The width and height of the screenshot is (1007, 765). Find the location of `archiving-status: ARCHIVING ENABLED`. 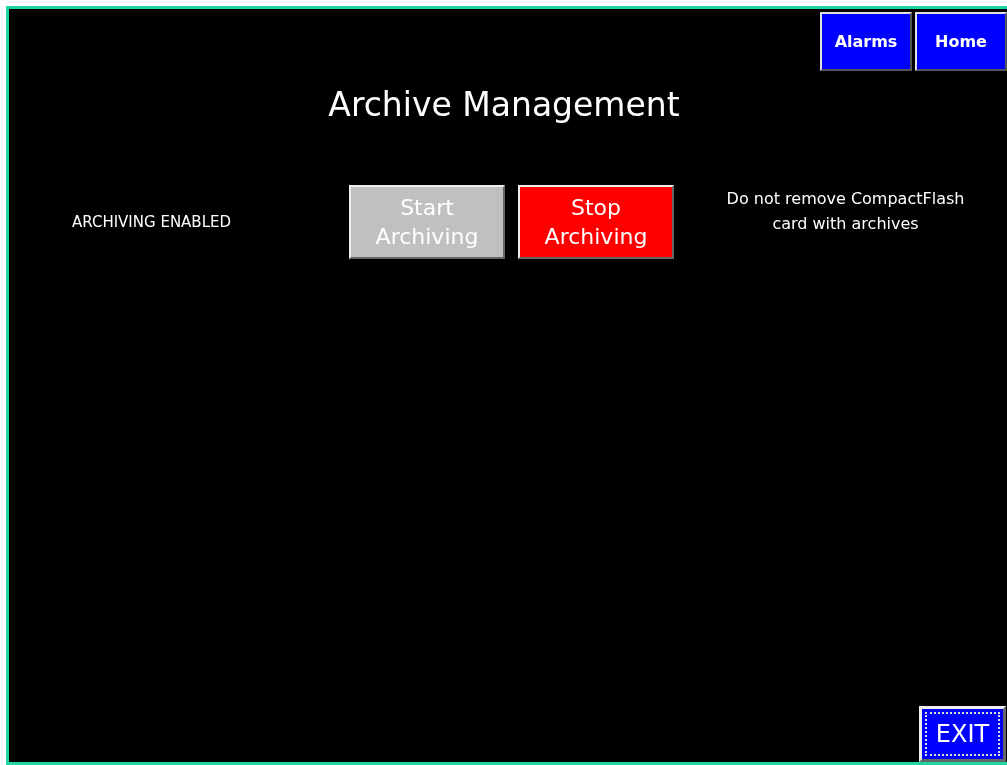

archiving-status: ARCHIVING ENABLED is located at coordinates (152, 222).